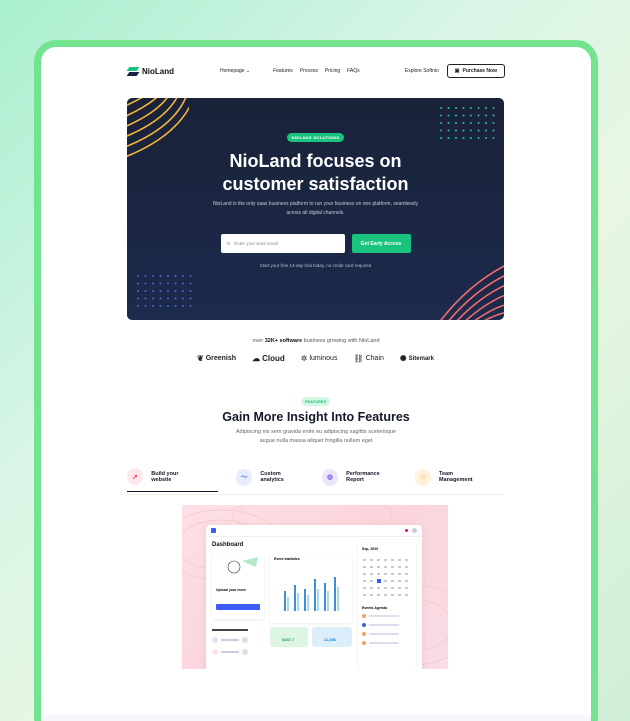 Image resolution: width=630 pixels, height=721 pixels. What do you see at coordinates (422, 71) in the screenshot?
I see `explore-link: Explore Softnio` at bounding box center [422, 71].